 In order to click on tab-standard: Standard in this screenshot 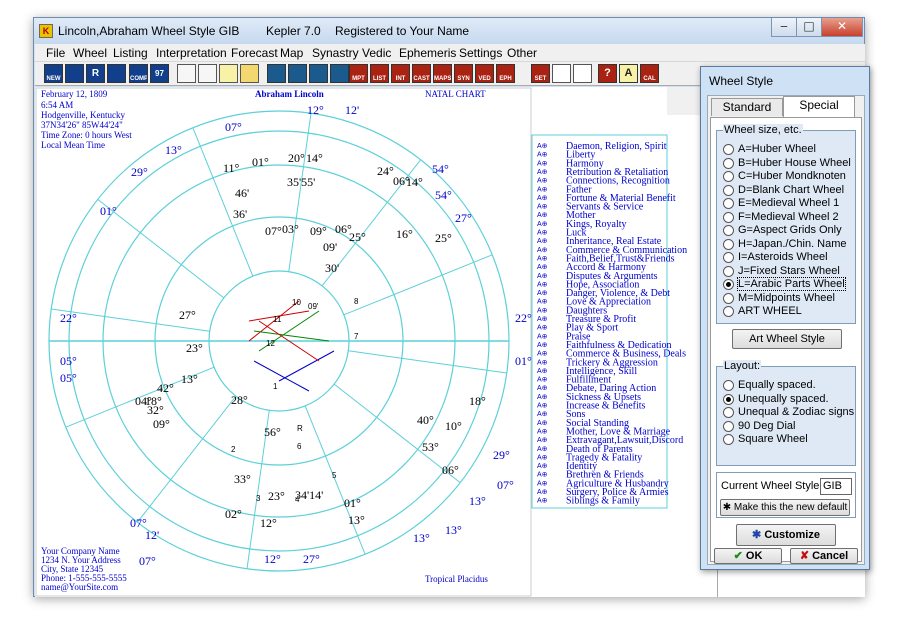, I will do `click(747, 107)`.